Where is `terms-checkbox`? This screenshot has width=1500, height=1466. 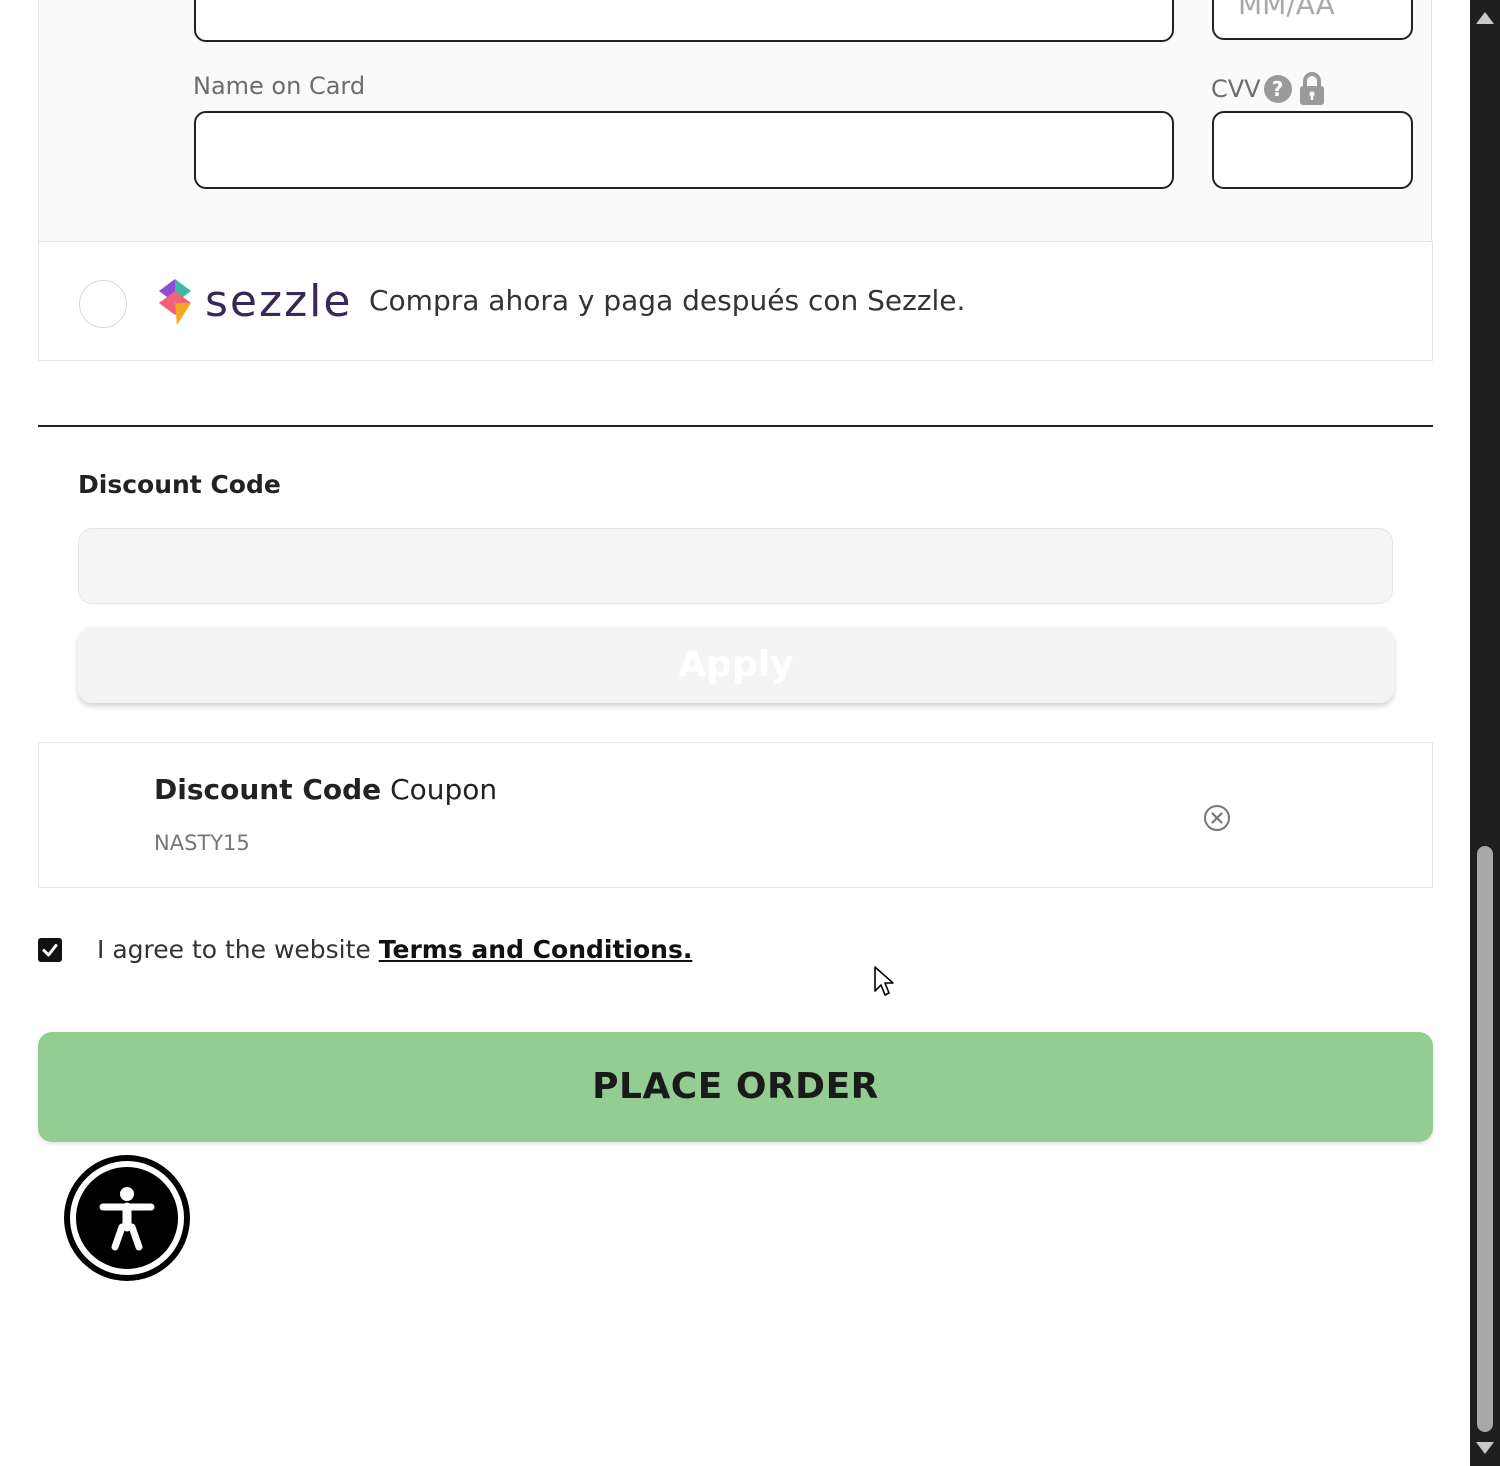 terms-checkbox is located at coordinates (50, 949).